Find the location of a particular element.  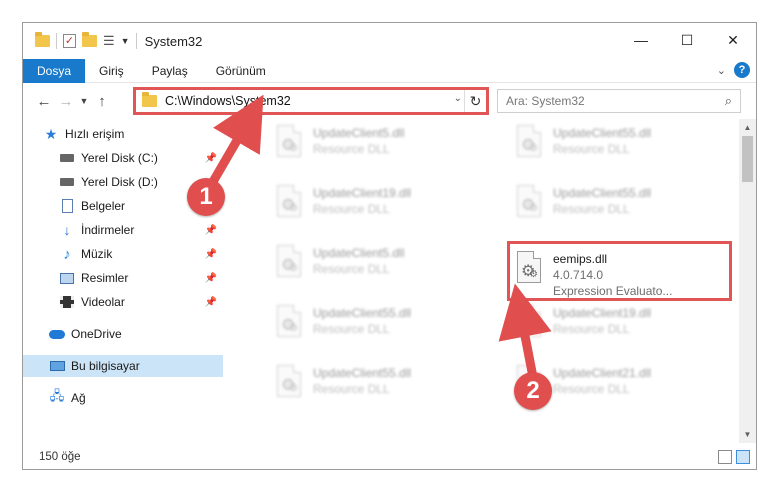

arrow-to-address-bar is located at coordinates (236, 139).